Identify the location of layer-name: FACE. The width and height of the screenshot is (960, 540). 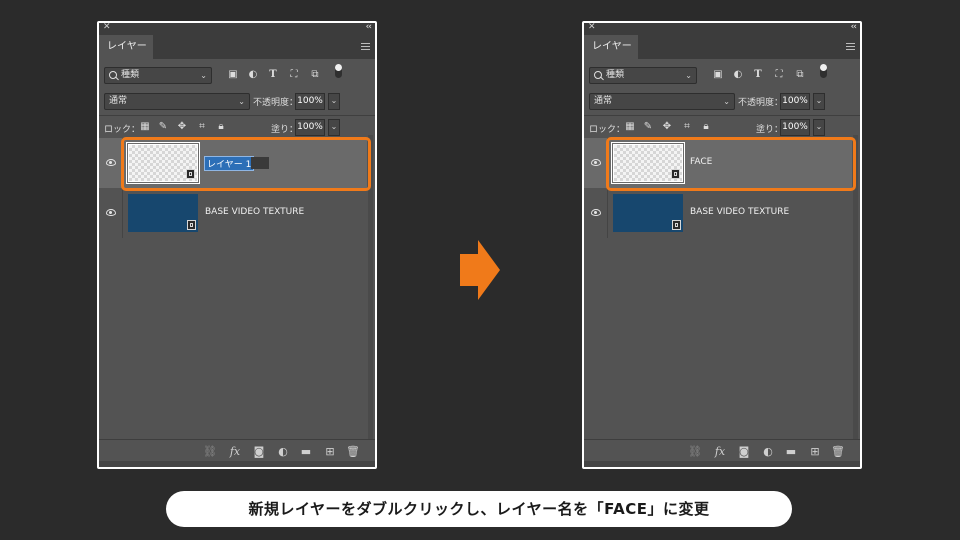
(701, 162).